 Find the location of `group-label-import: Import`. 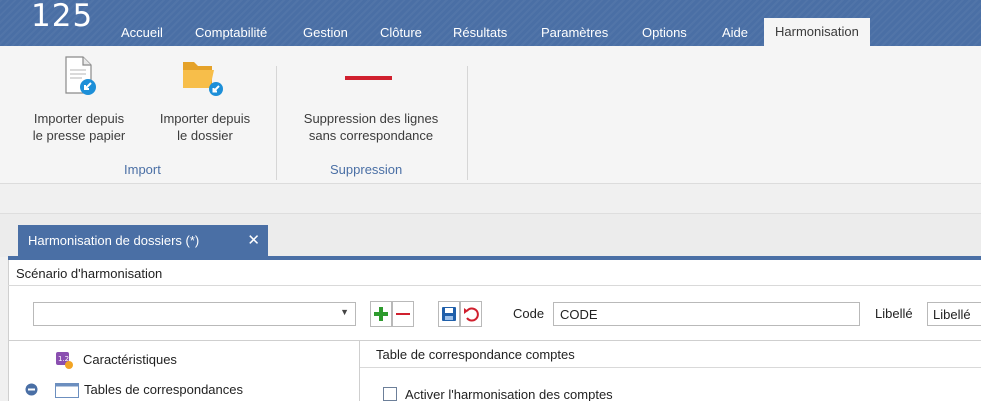

group-label-import: Import is located at coordinates (142, 169).